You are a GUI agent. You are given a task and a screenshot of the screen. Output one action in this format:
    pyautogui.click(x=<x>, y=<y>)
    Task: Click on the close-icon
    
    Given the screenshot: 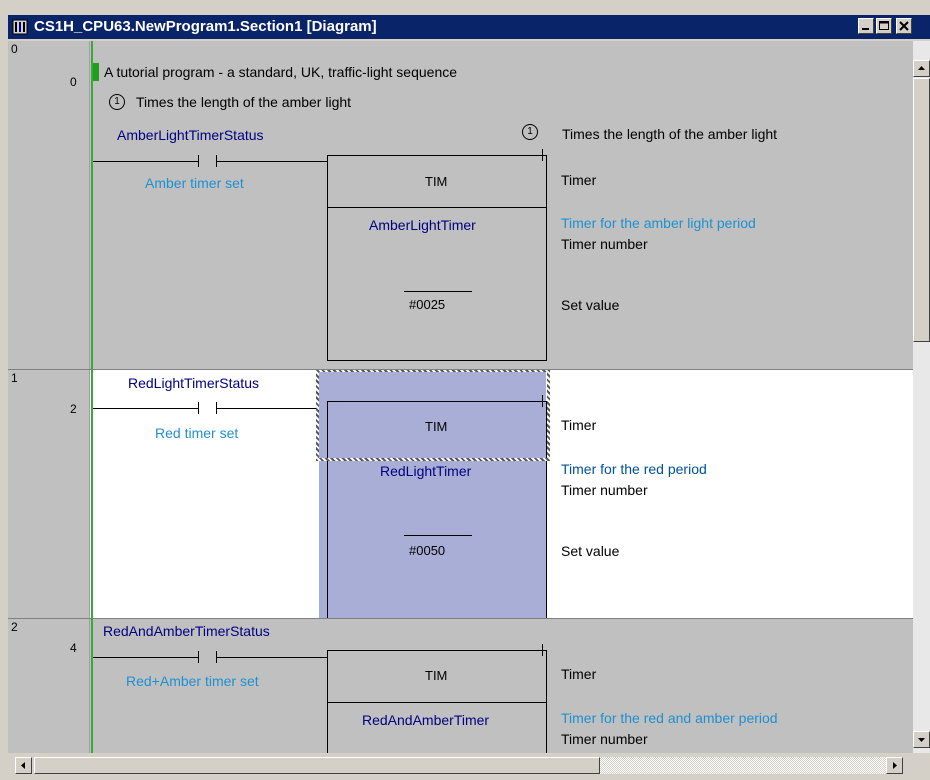 What is the action you would take?
    pyautogui.click(x=904, y=26)
    